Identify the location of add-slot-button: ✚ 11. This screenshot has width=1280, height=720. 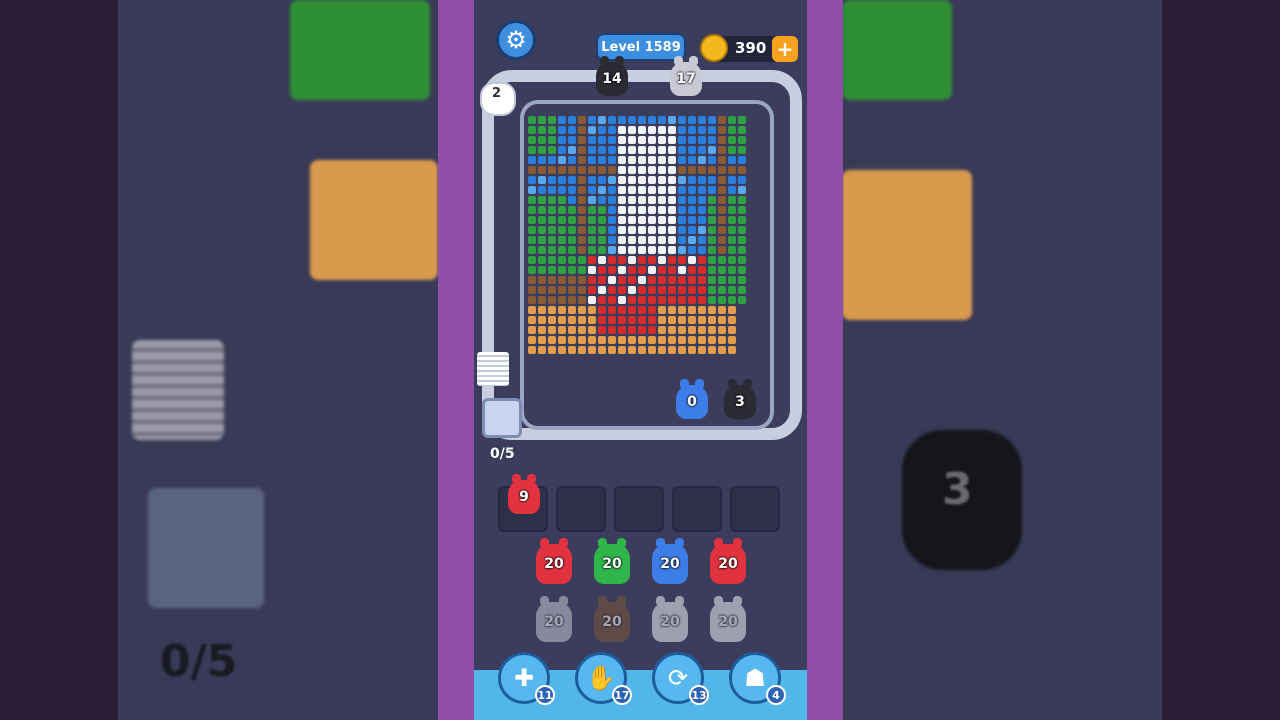
(526, 678).